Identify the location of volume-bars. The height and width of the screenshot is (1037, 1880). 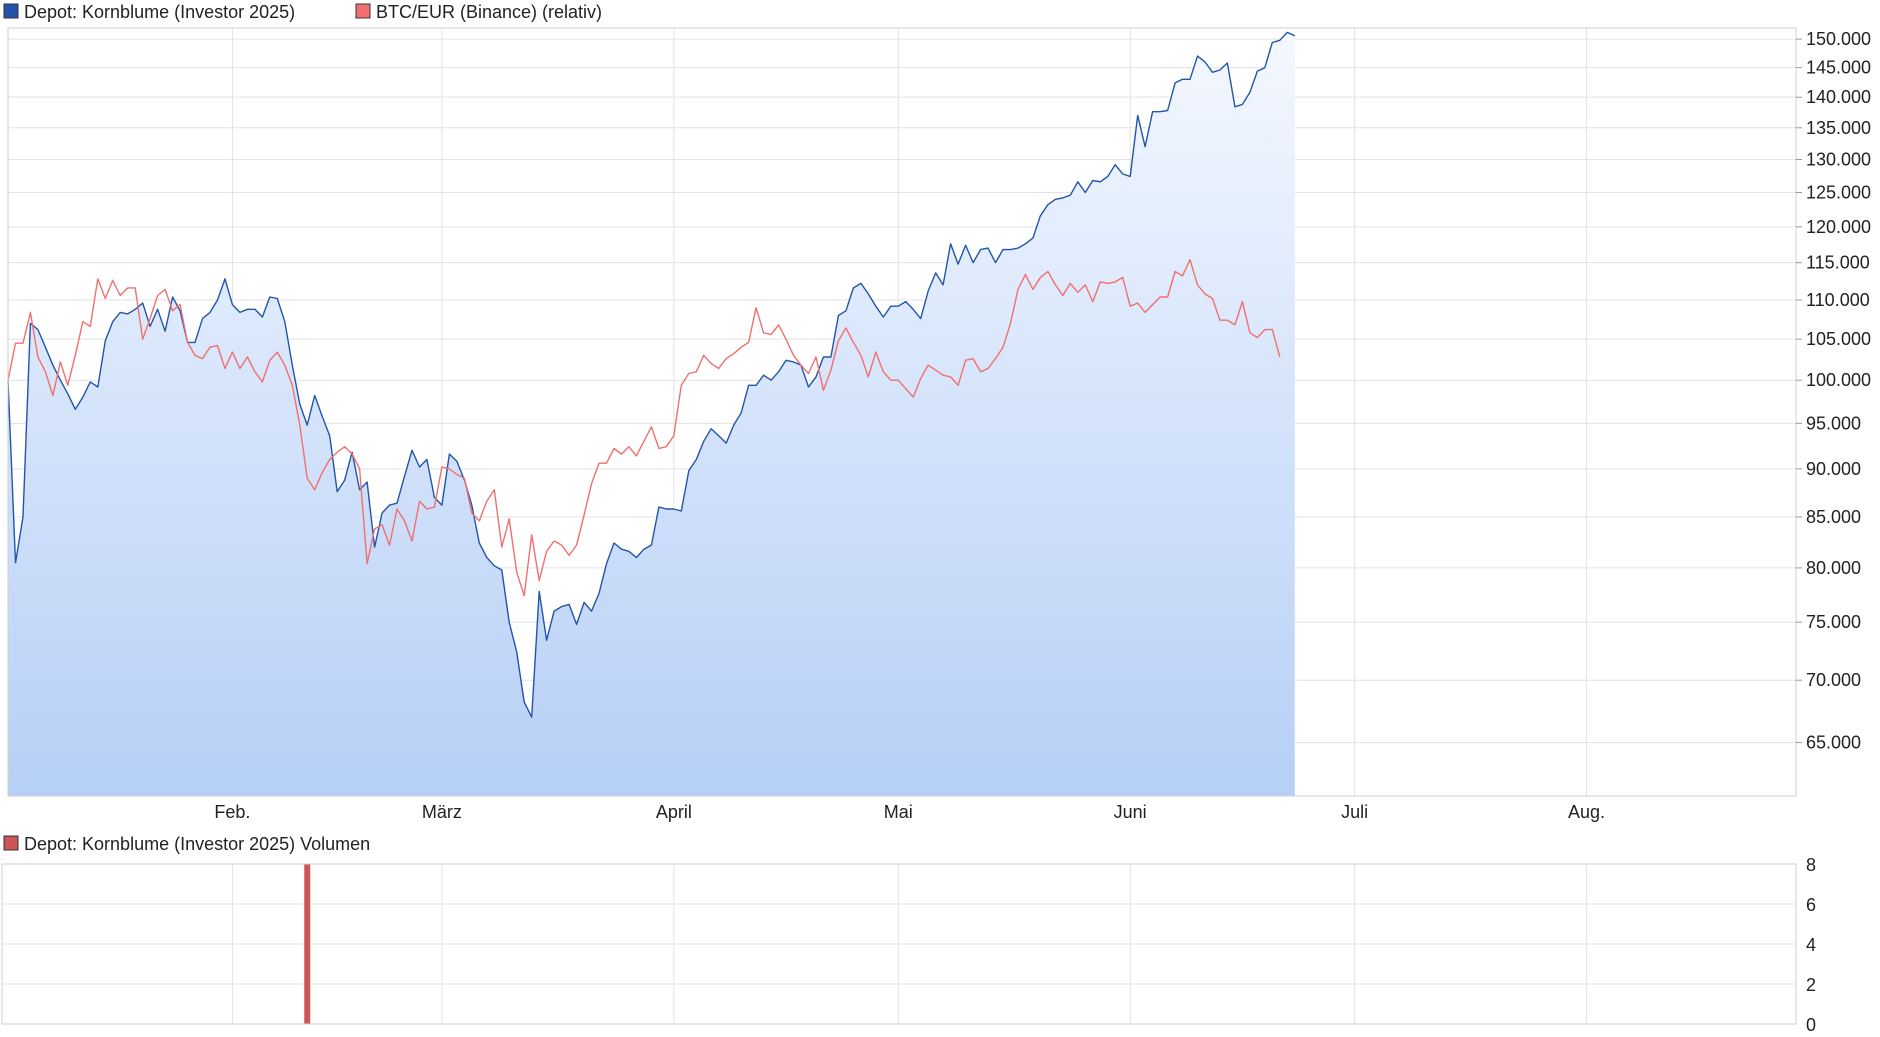
(307, 944).